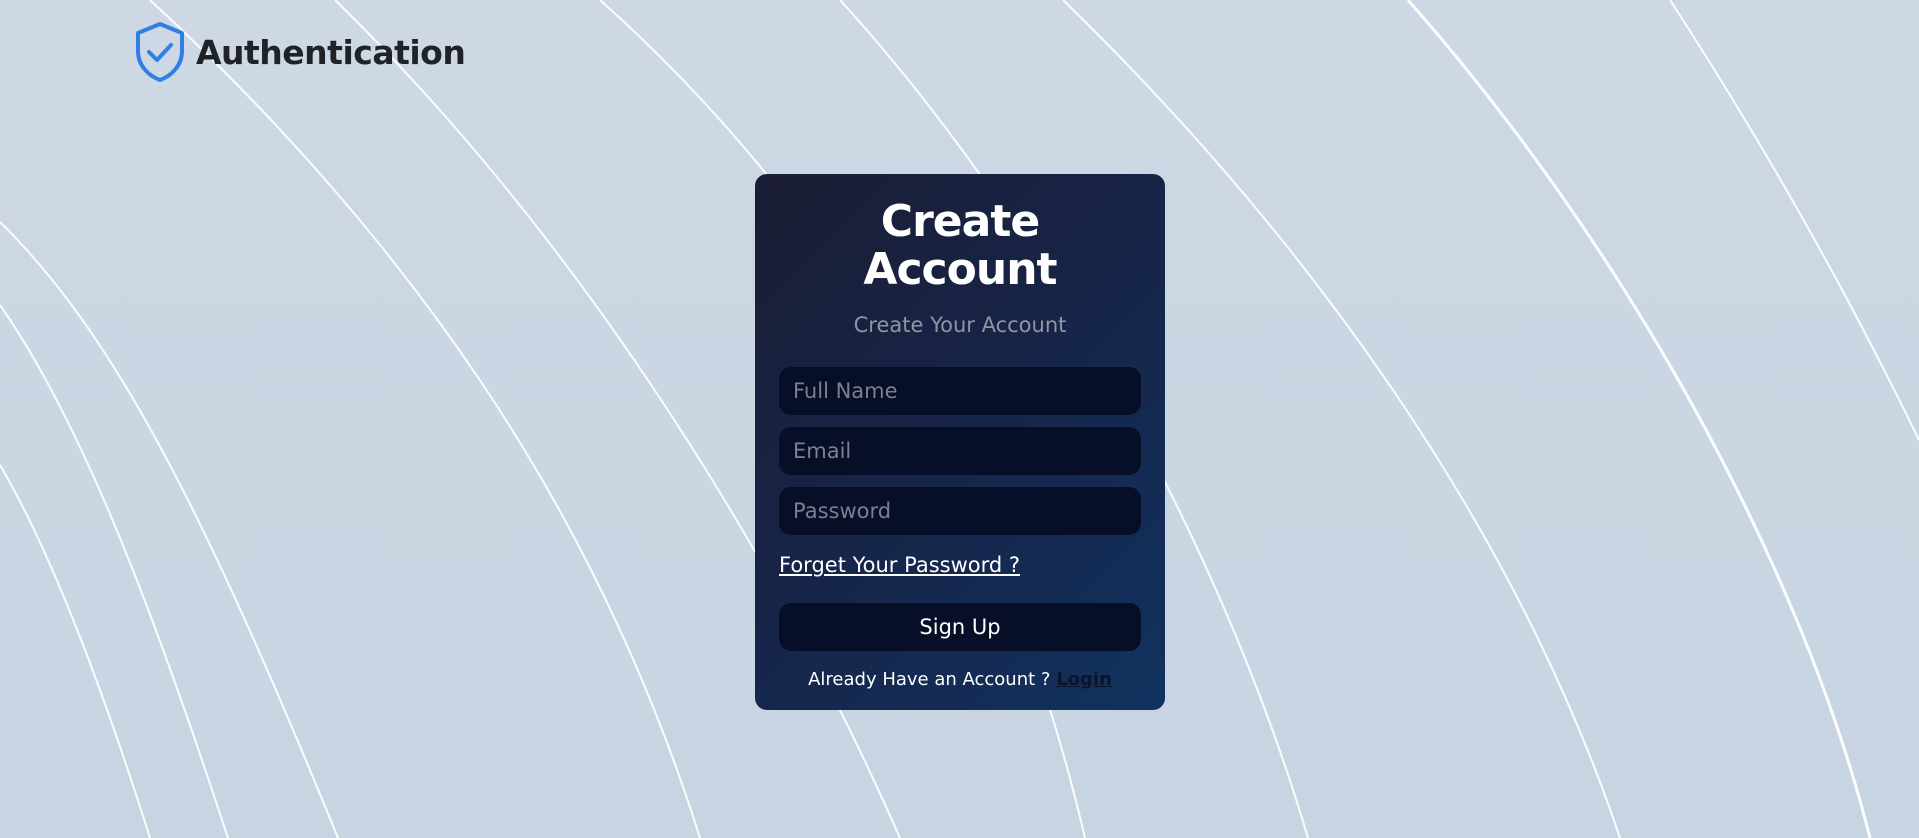 The width and height of the screenshot is (1919, 838). What do you see at coordinates (960, 246) in the screenshot?
I see `card-title: Create Account` at bounding box center [960, 246].